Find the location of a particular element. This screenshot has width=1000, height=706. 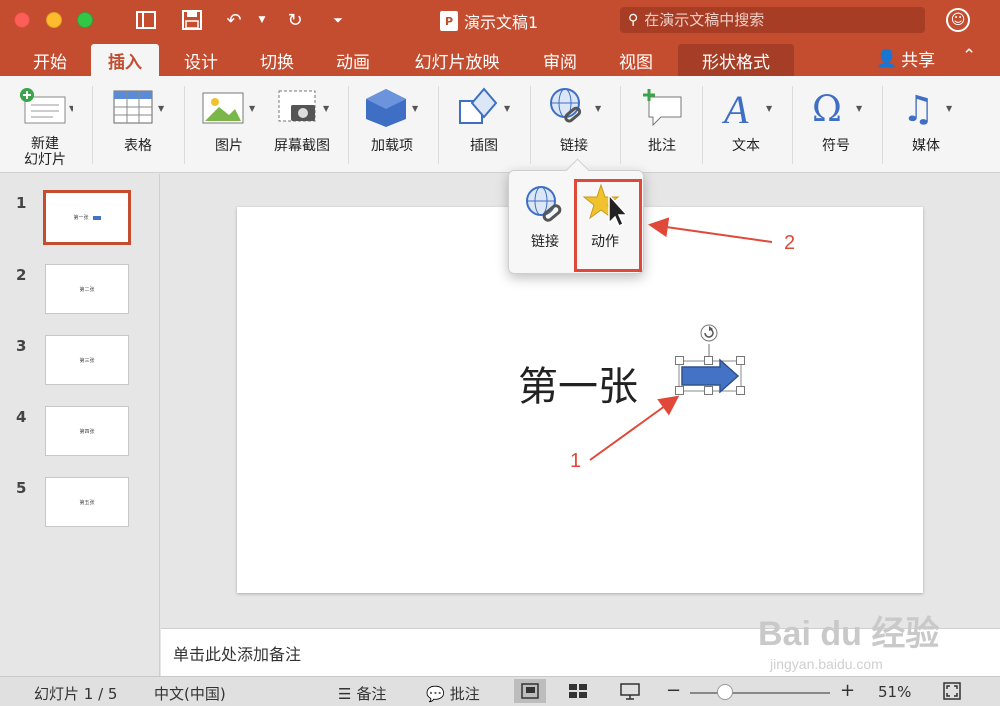

baidu-watermark-url: jingyan.baidu.com is located at coordinates (826, 664).